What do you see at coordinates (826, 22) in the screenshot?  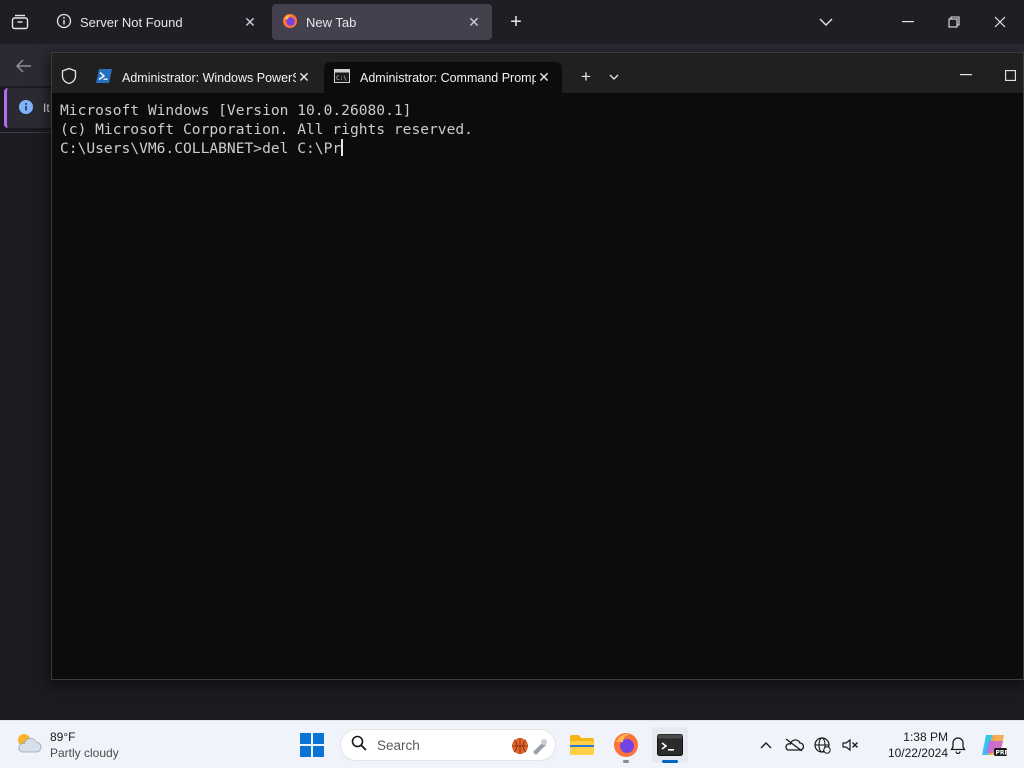 I see `list-all-tabs-chevron-icon` at bounding box center [826, 22].